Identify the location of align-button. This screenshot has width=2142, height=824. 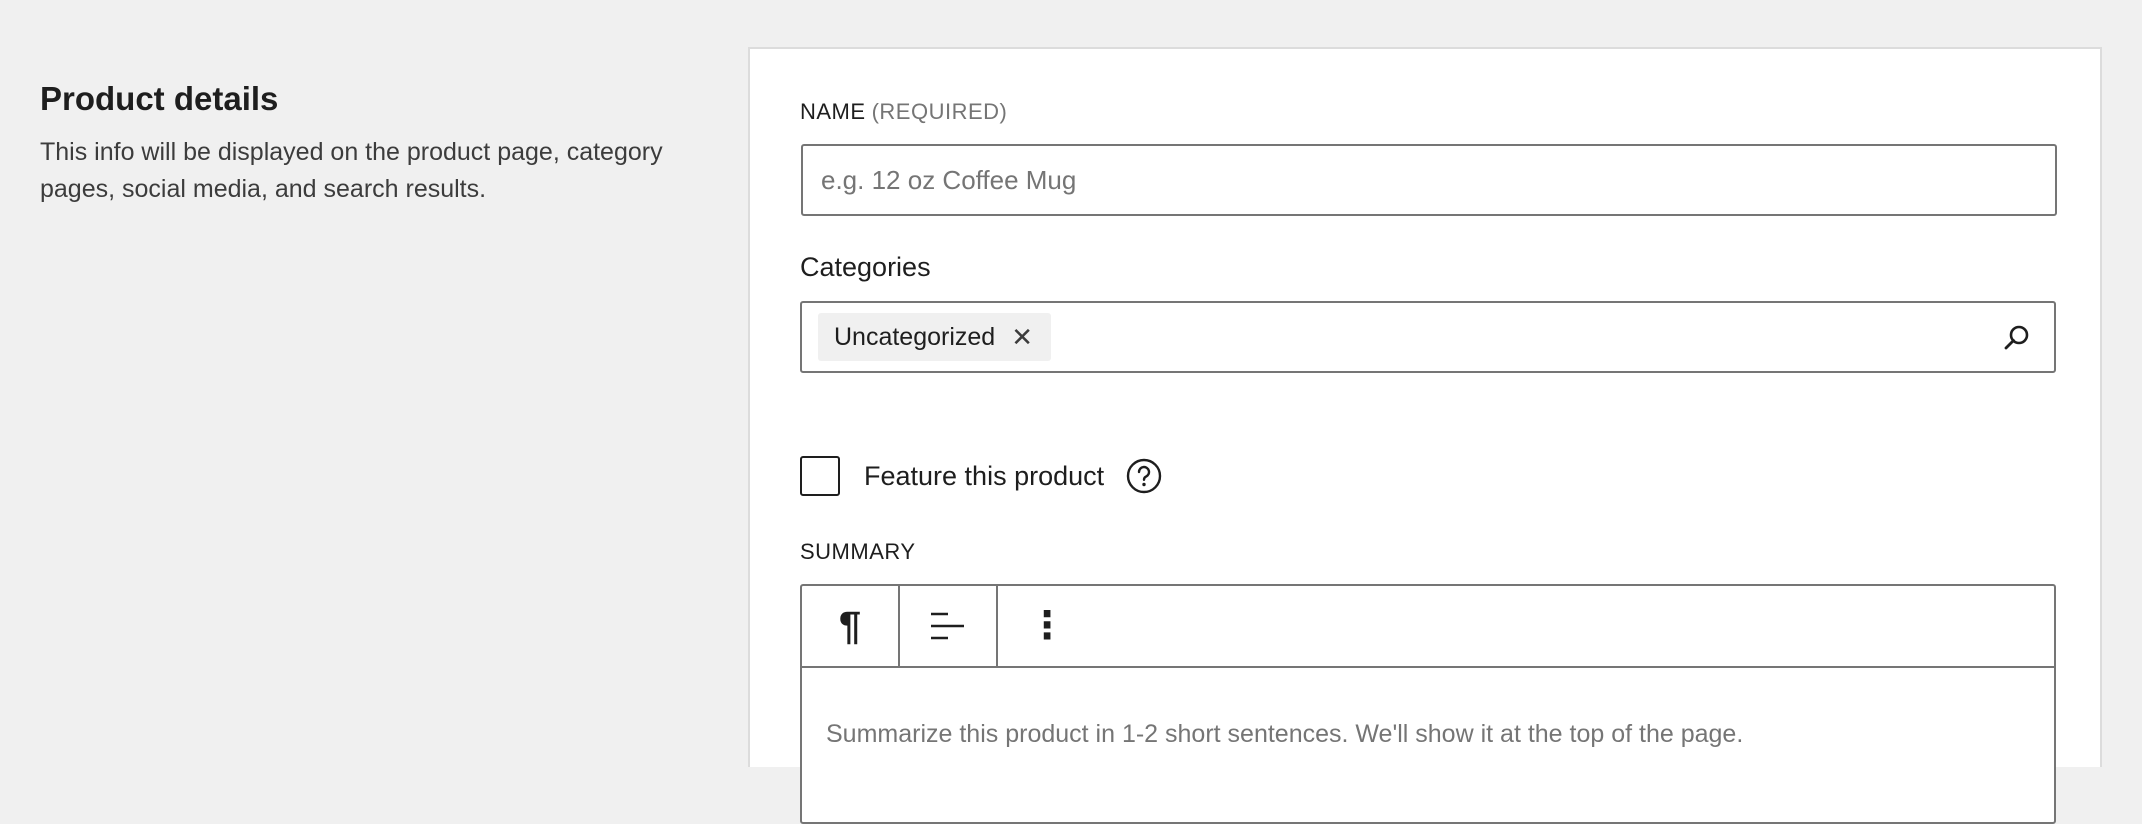
(949, 626).